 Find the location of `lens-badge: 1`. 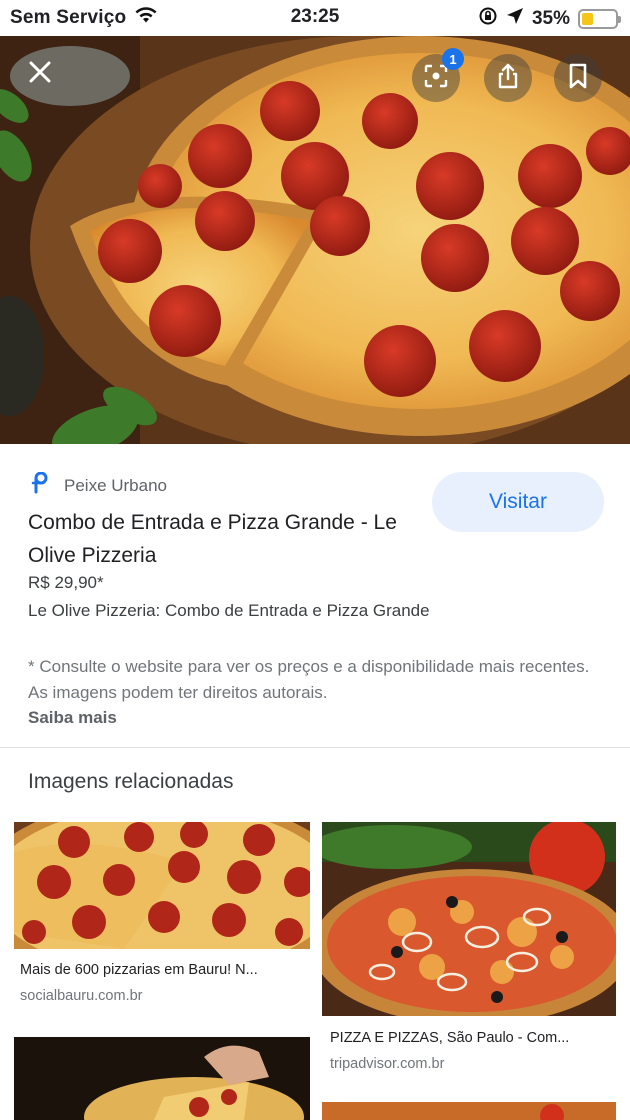

lens-badge: 1 is located at coordinates (453, 59).